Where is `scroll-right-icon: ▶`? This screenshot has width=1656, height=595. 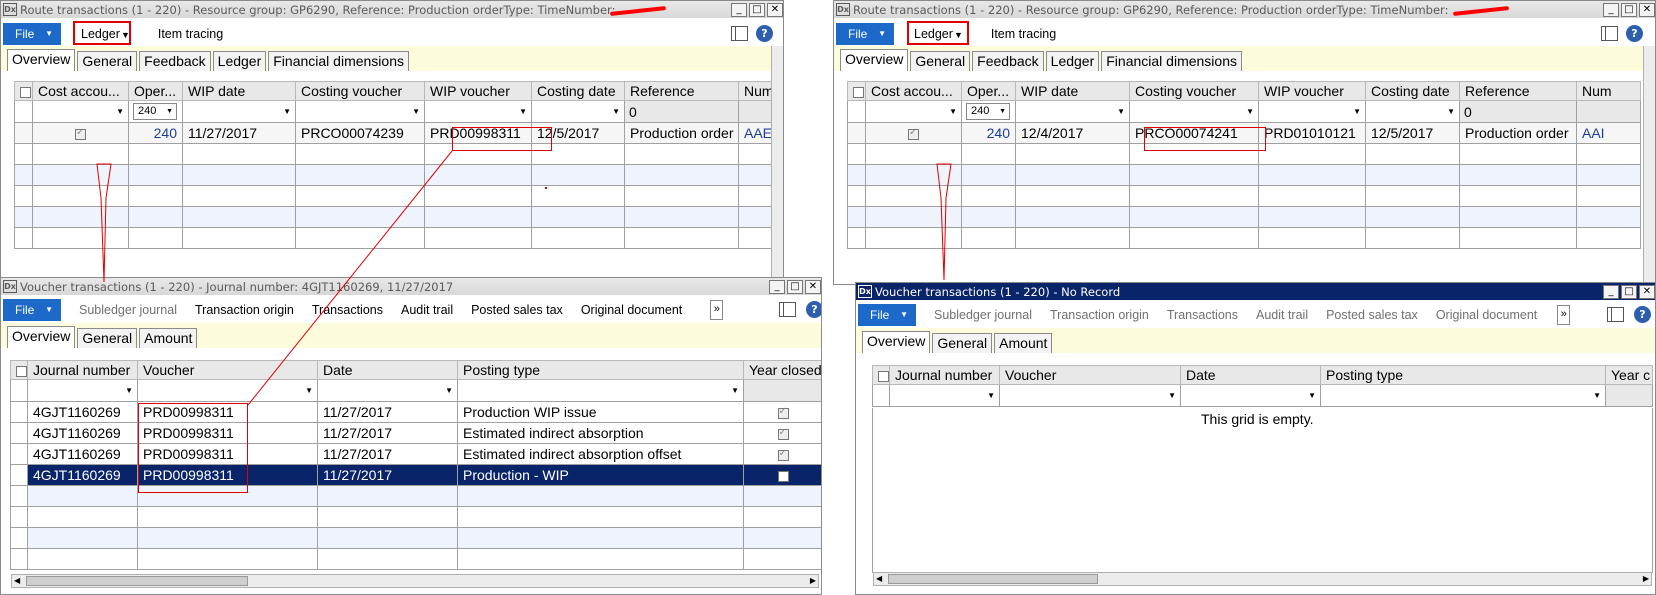
scroll-right-icon: ▶ is located at coordinates (813, 581).